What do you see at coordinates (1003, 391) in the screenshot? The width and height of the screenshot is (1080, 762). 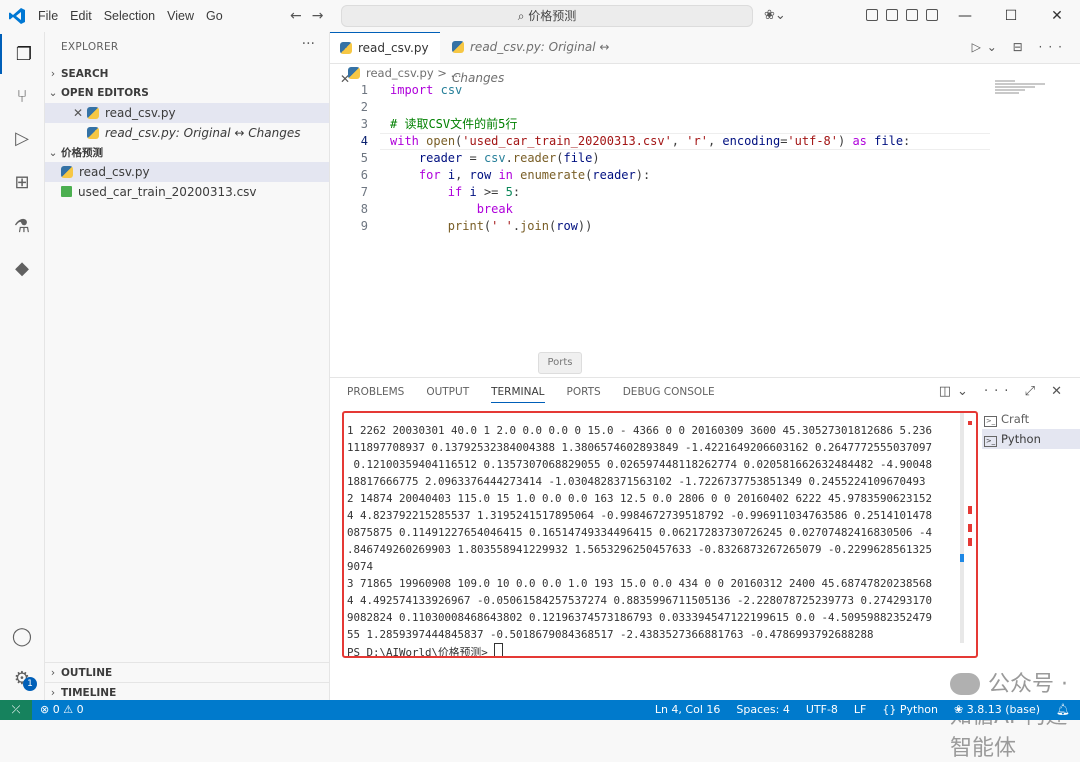 I see `panel-actions: ◫⌄ ··· ⤢ ✕` at bounding box center [1003, 391].